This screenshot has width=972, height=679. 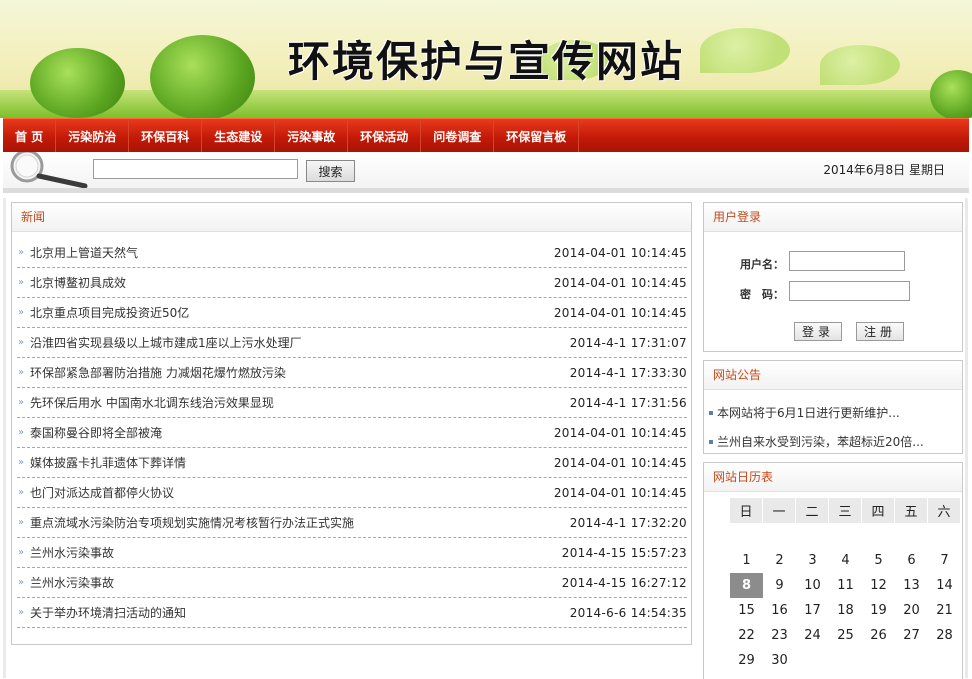 I want to click on calendar-day: 5, so click(x=878, y=560).